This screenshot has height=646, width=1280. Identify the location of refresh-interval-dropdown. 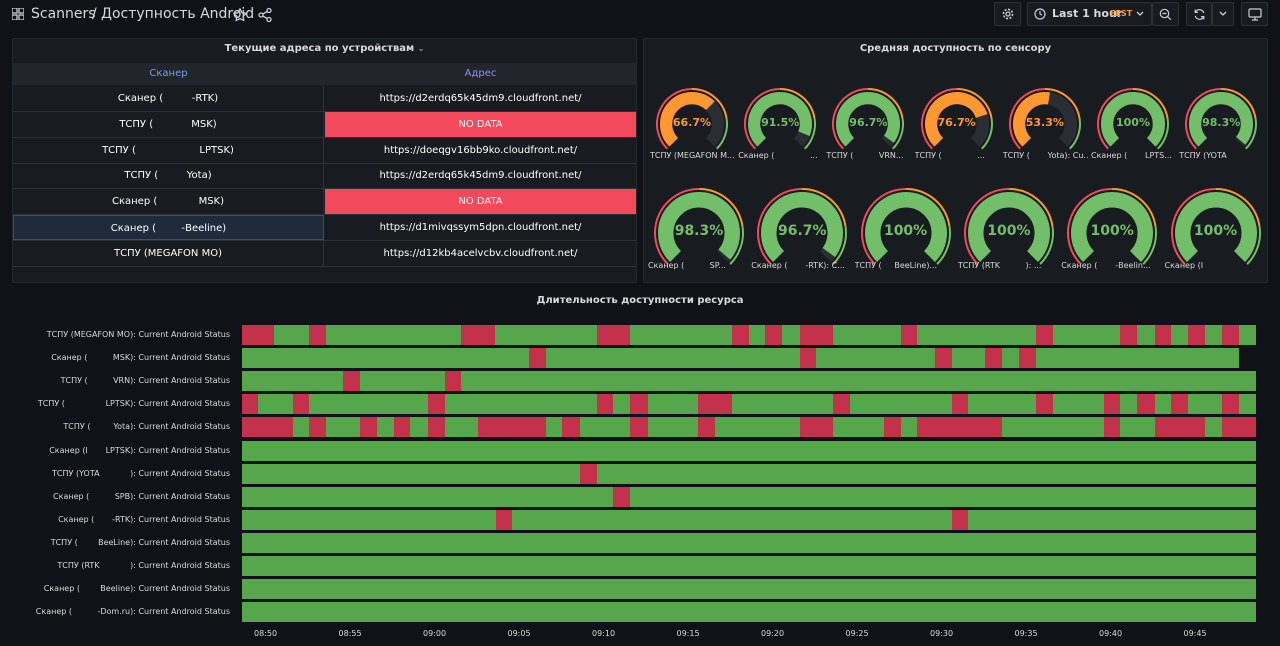
(1223, 14).